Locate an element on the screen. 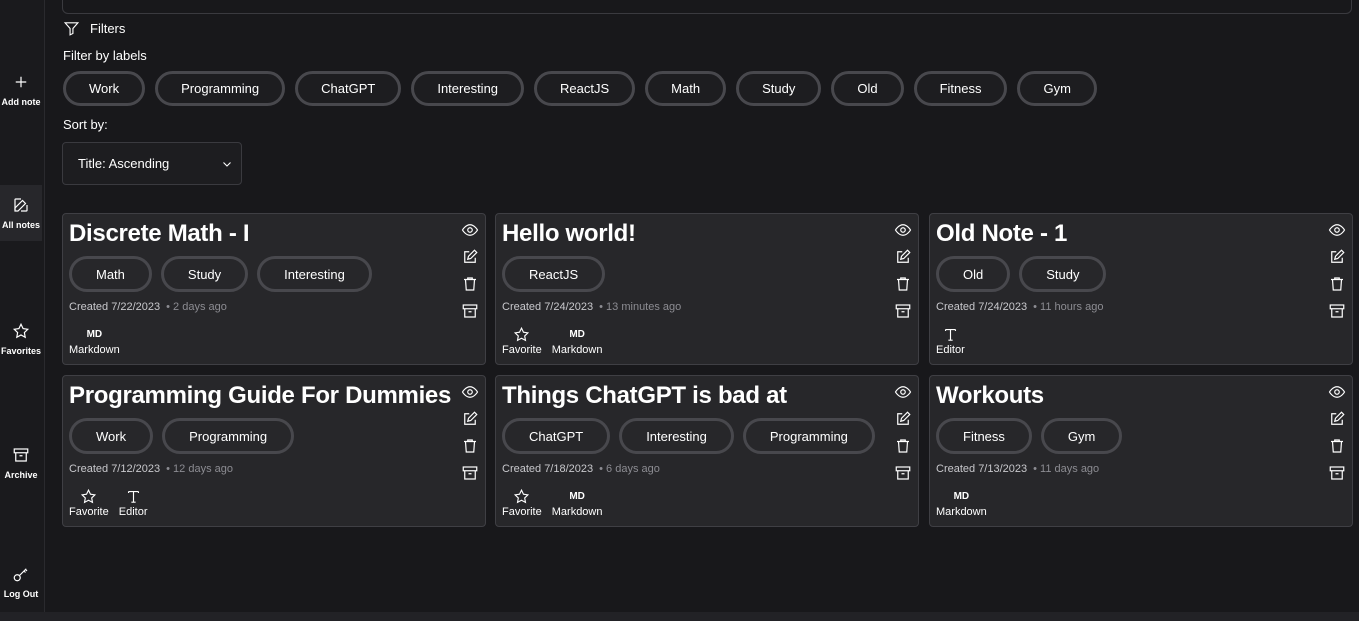 The height and width of the screenshot is (621, 1359). note-title: Old Note - 1 is located at coordinates (1001, 234).